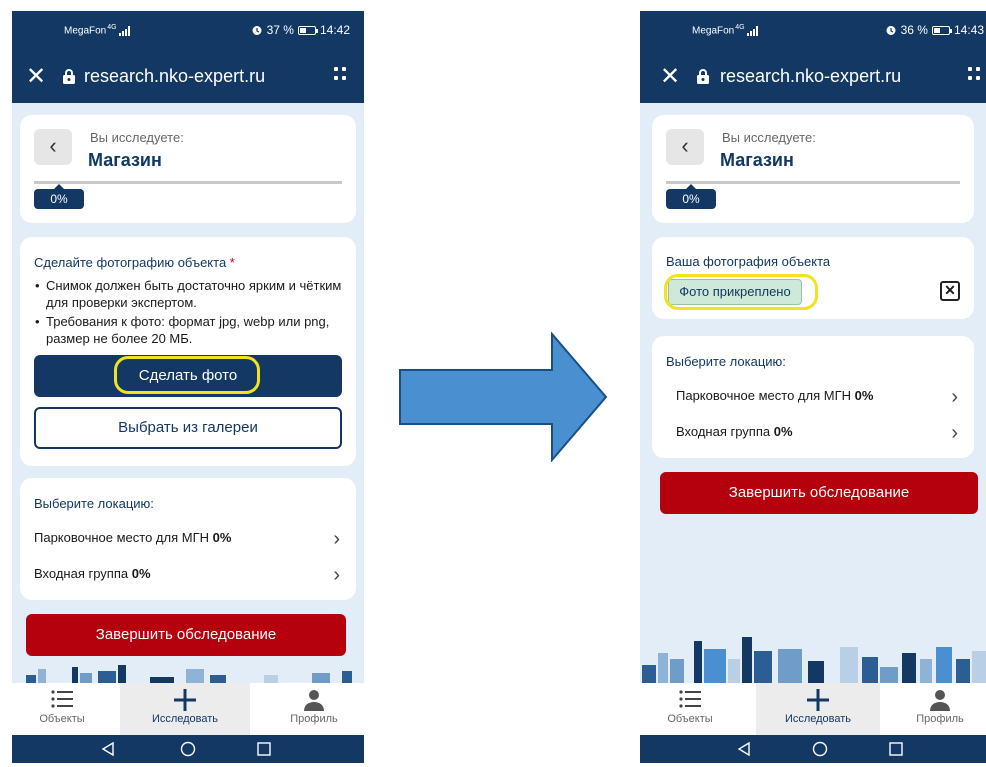 The image size is (986, 767). Describe the element at coordinates (503, 397) in the screenshot. I see `transition-arrow-icon` at that location.